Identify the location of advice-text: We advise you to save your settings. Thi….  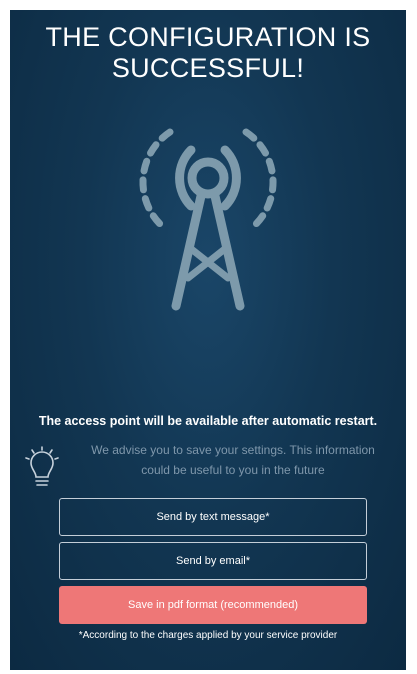
(233, 460).